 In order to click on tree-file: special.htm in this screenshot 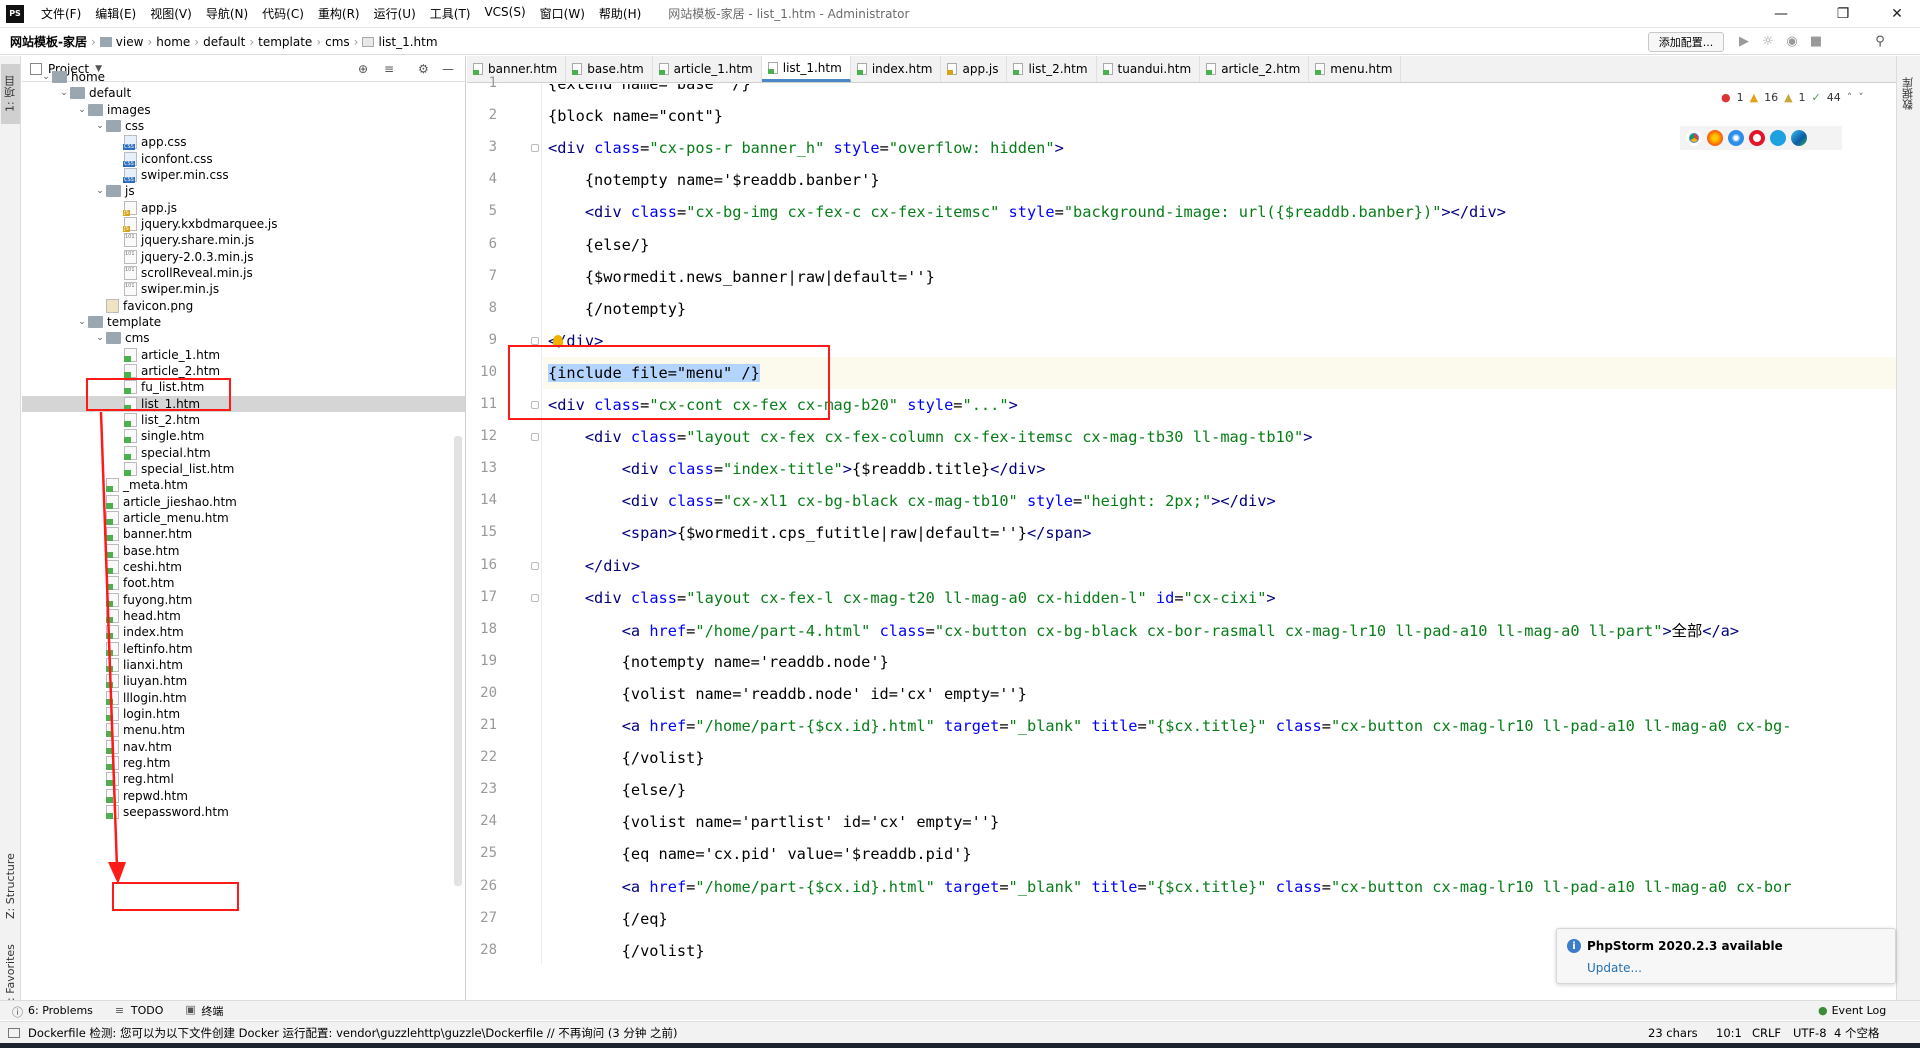, I will do `click(243, 453)`.